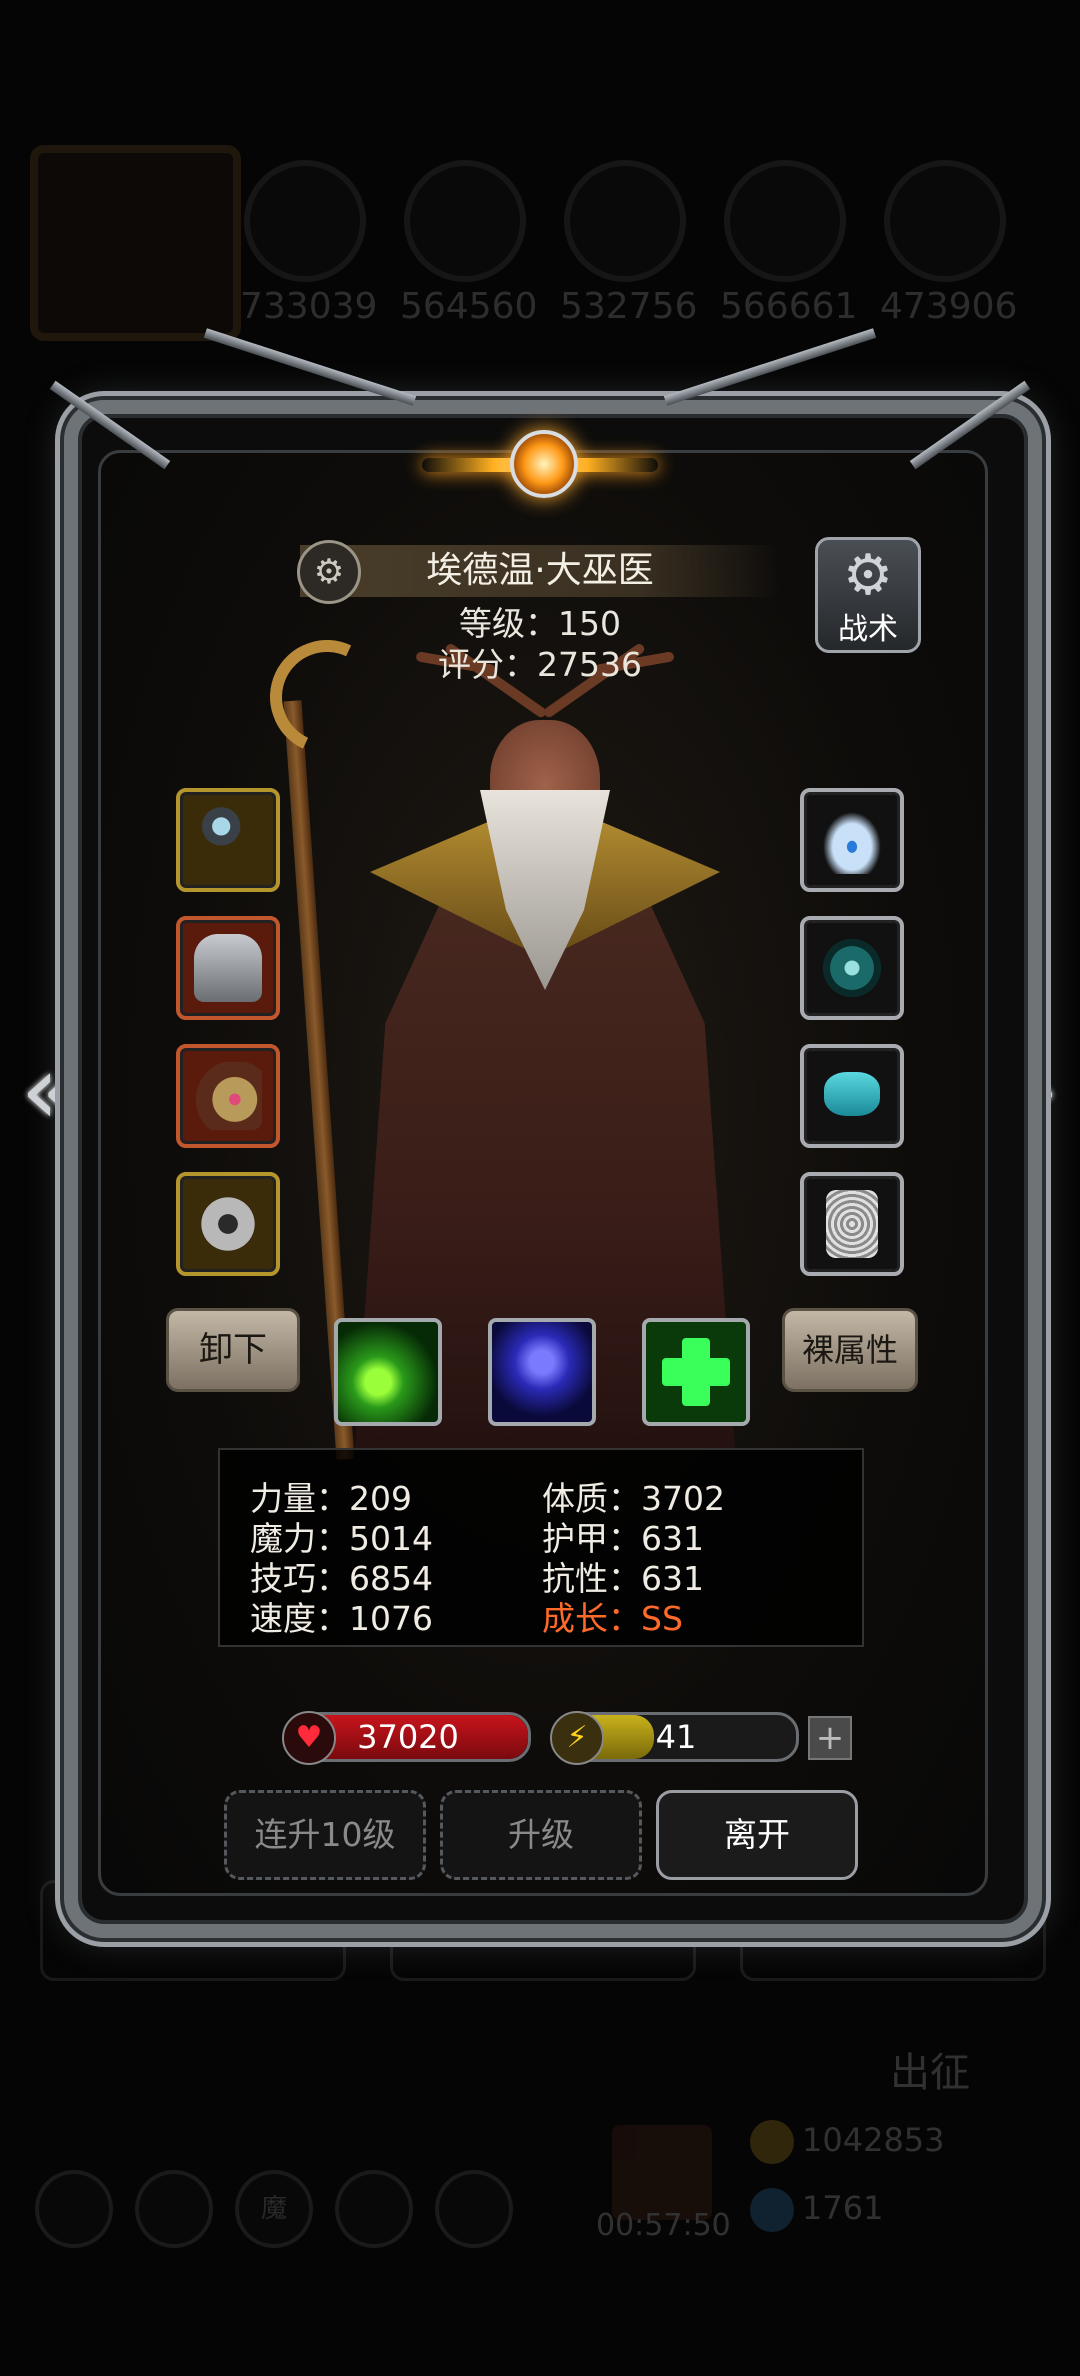 The height and width of the screenshot is (2376, 1080). I want to click on chest-armor-icon, so click(228, 968).